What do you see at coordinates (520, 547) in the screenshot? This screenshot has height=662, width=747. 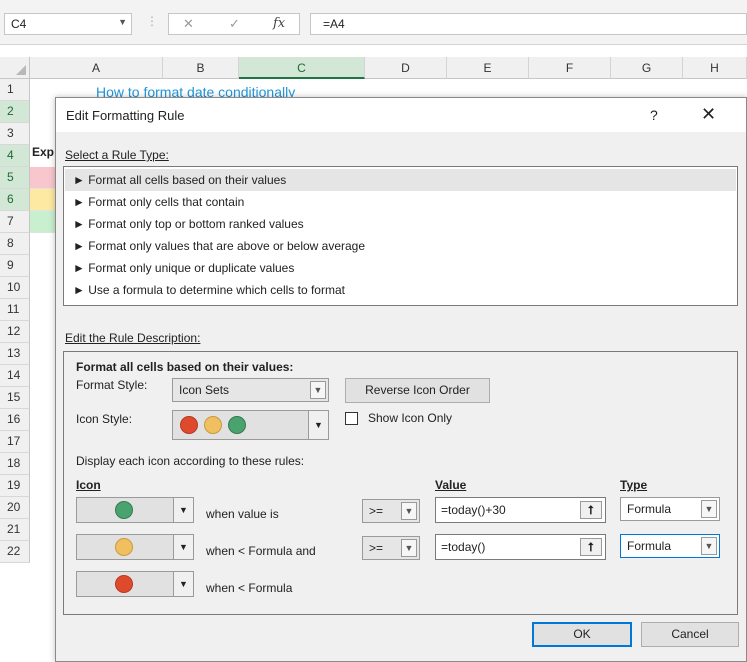 I see `rule-2-value-input: =today() ⭡` at bounding box center [520, 547].